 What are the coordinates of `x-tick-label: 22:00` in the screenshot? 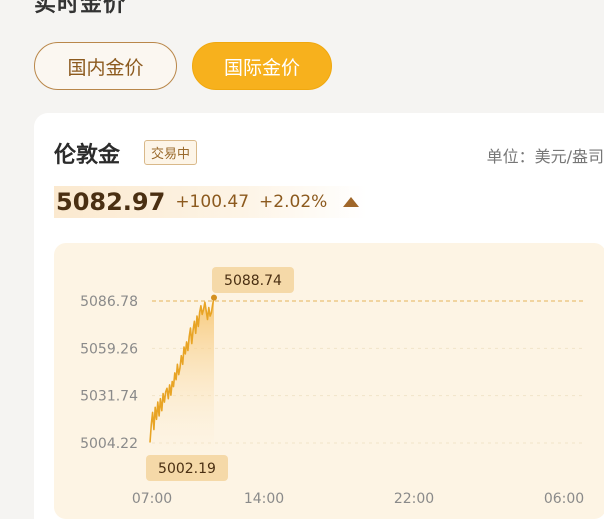 It's located at (414, 499).